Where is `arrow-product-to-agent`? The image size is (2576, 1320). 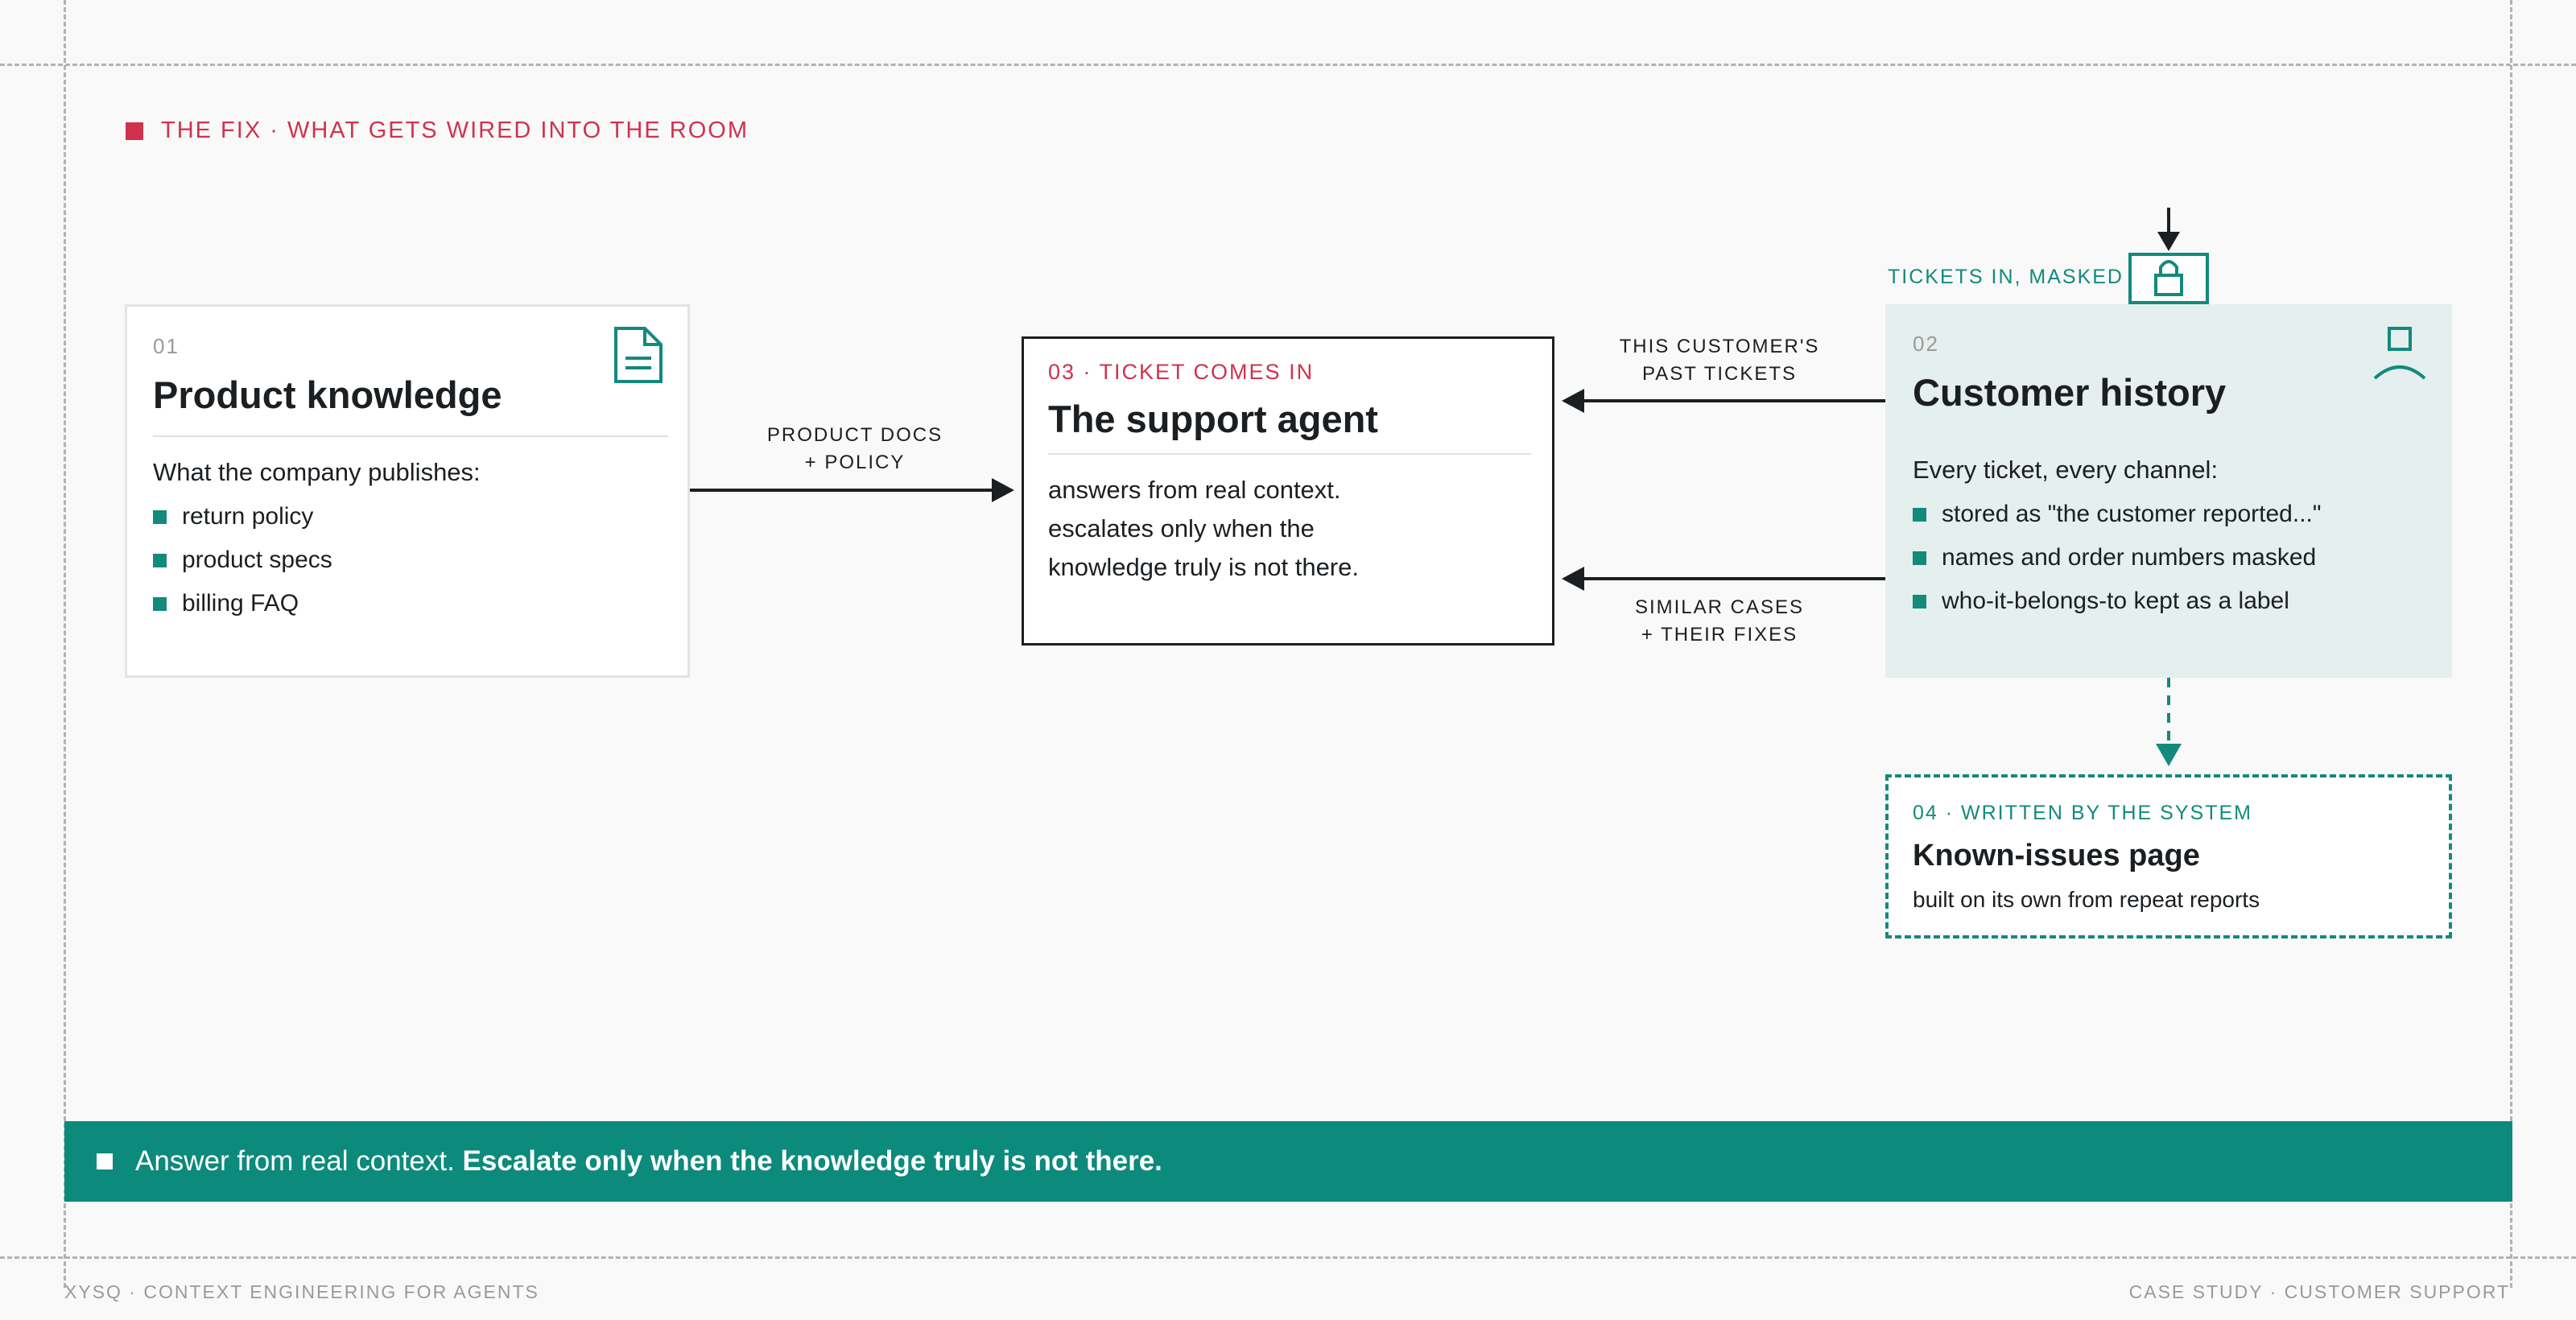 arrow-product-to-agent is located at coordinates (852, 490).